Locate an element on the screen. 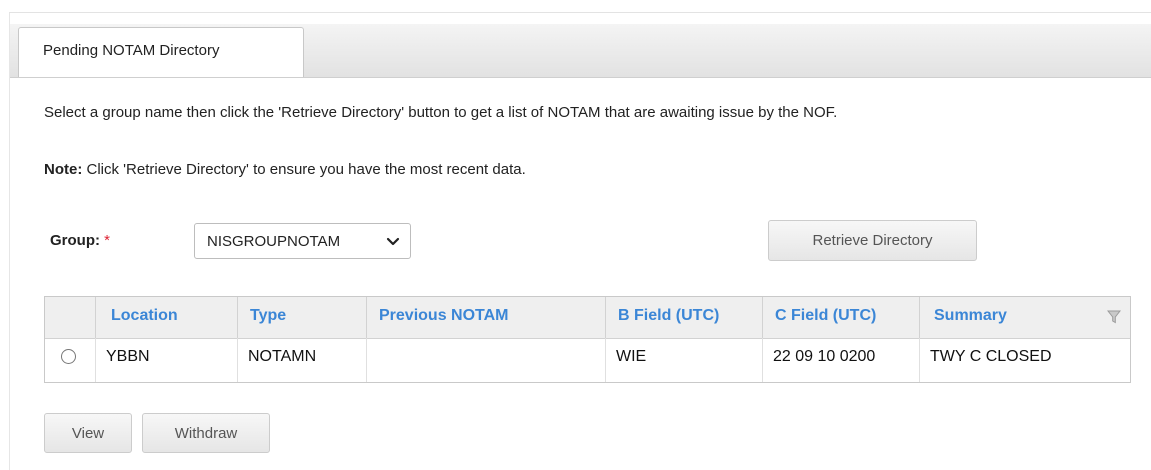  column-header-select is located at coordinates (70, 317).